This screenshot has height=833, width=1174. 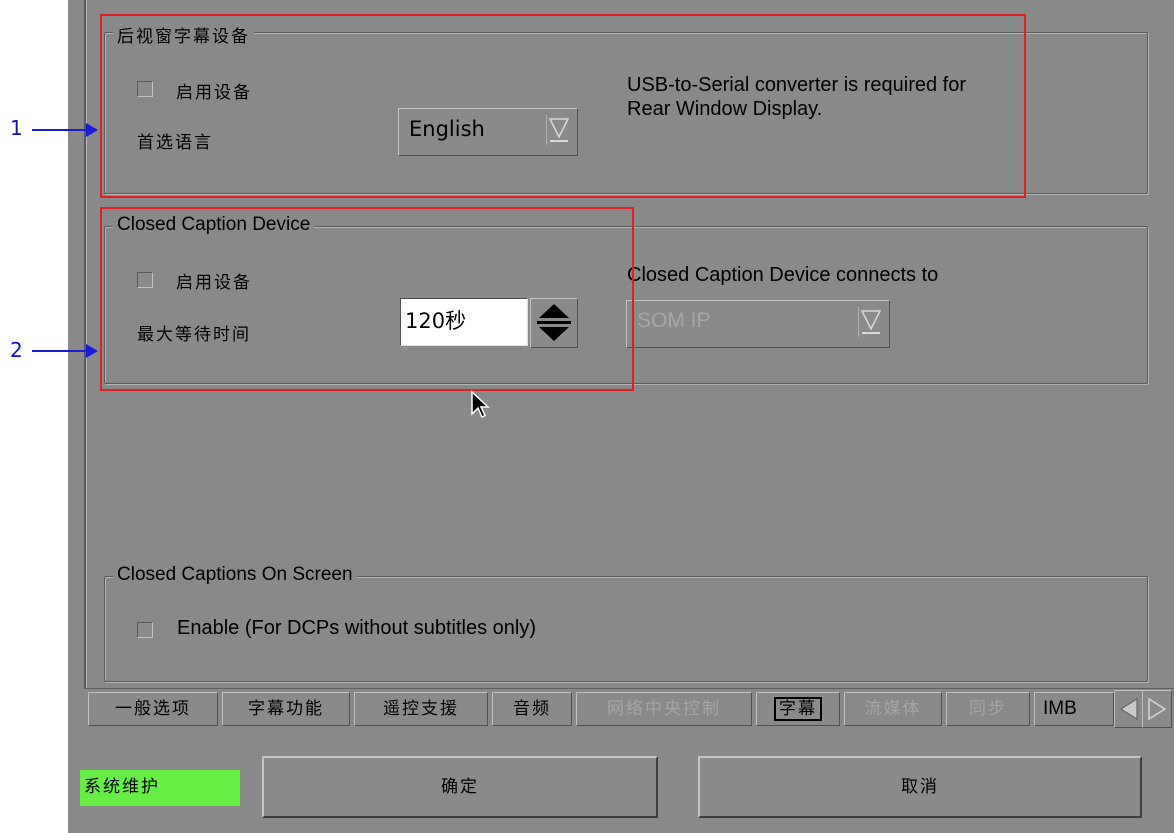 I want to click on tab-general-options: 一般选项, so click(x=153, y=709).